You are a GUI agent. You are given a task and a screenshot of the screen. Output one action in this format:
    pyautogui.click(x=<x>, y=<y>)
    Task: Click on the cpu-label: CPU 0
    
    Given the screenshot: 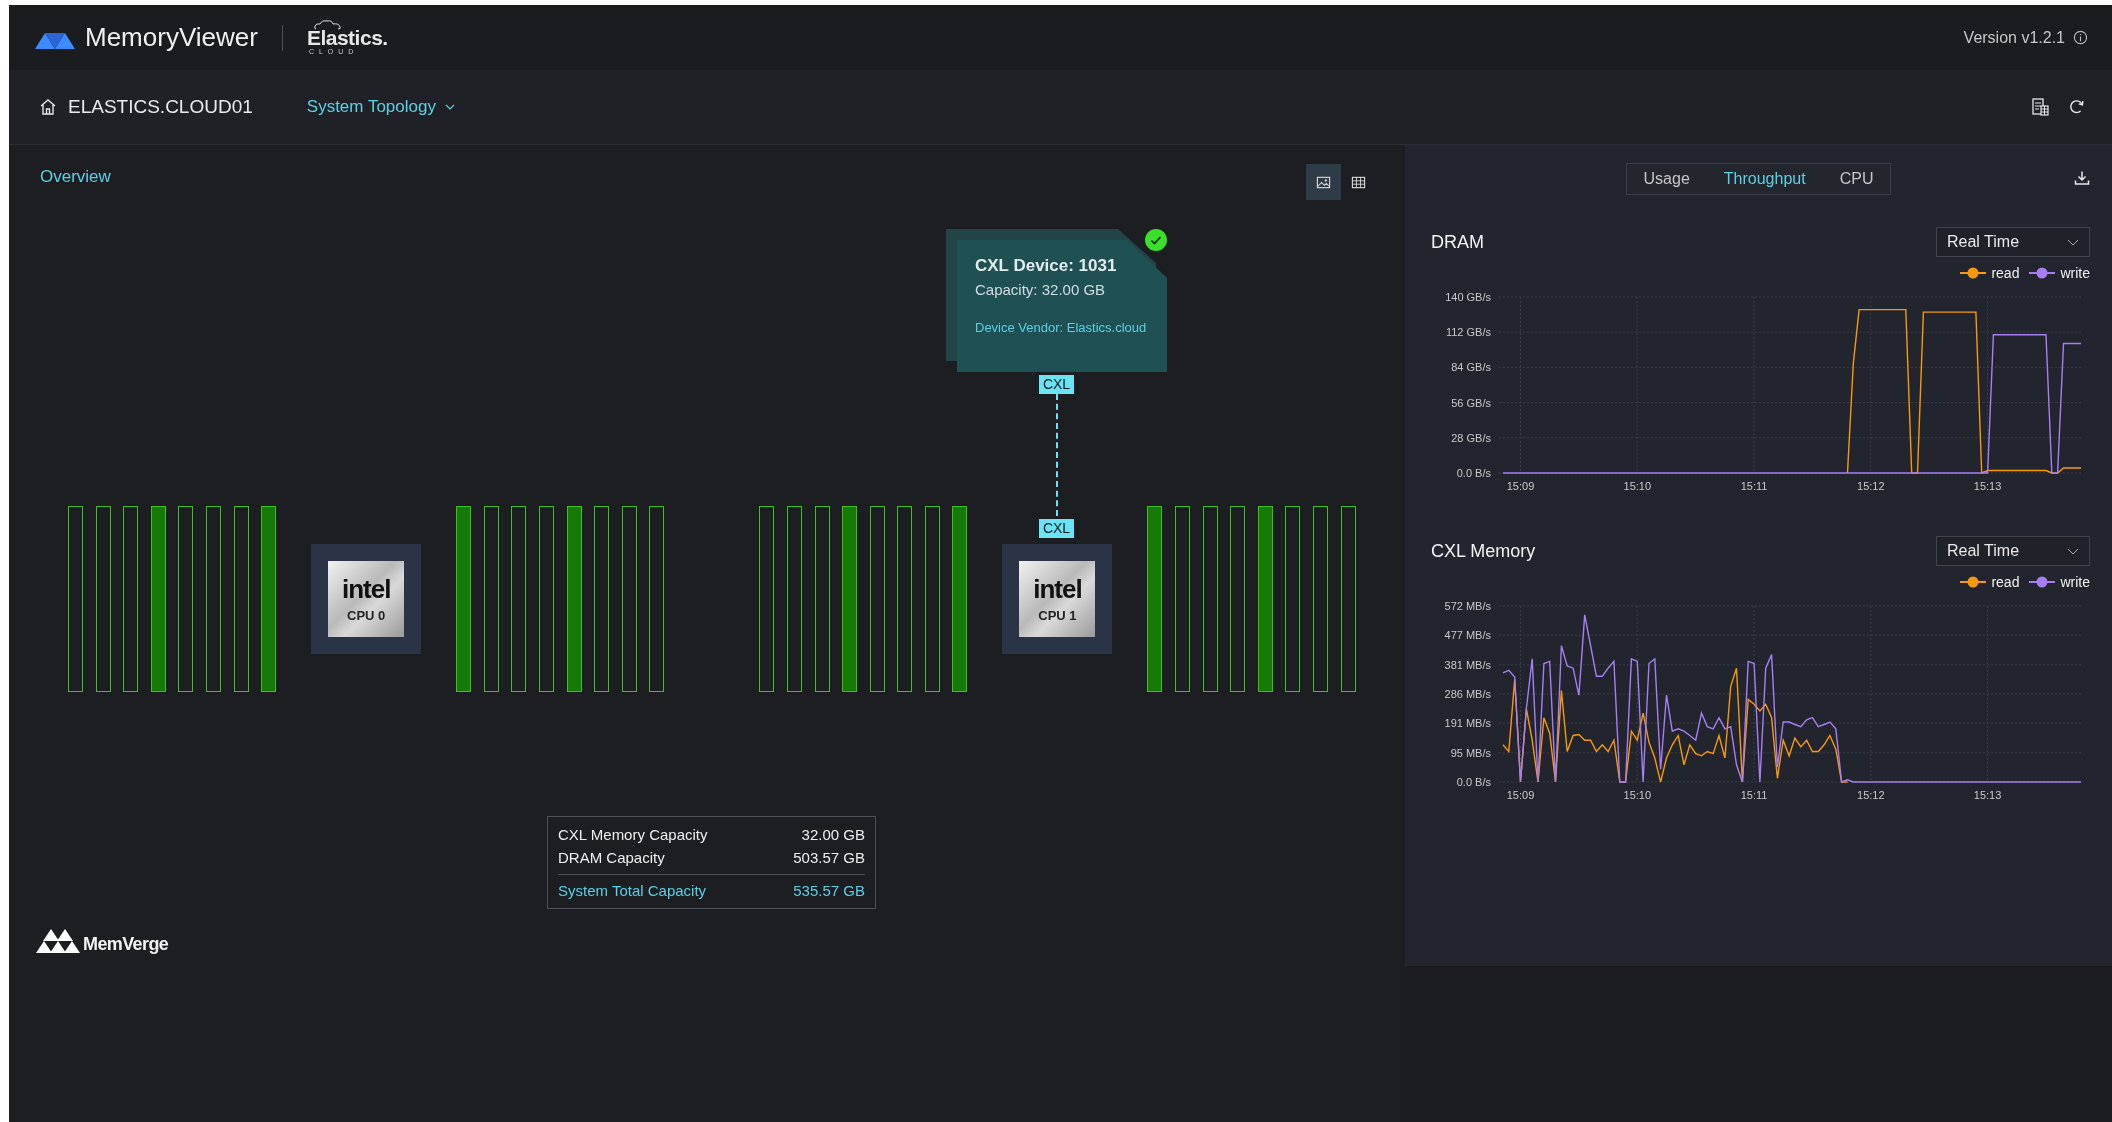 What is the action you would take?
    pyautogui.click(x=366, y=615)
    